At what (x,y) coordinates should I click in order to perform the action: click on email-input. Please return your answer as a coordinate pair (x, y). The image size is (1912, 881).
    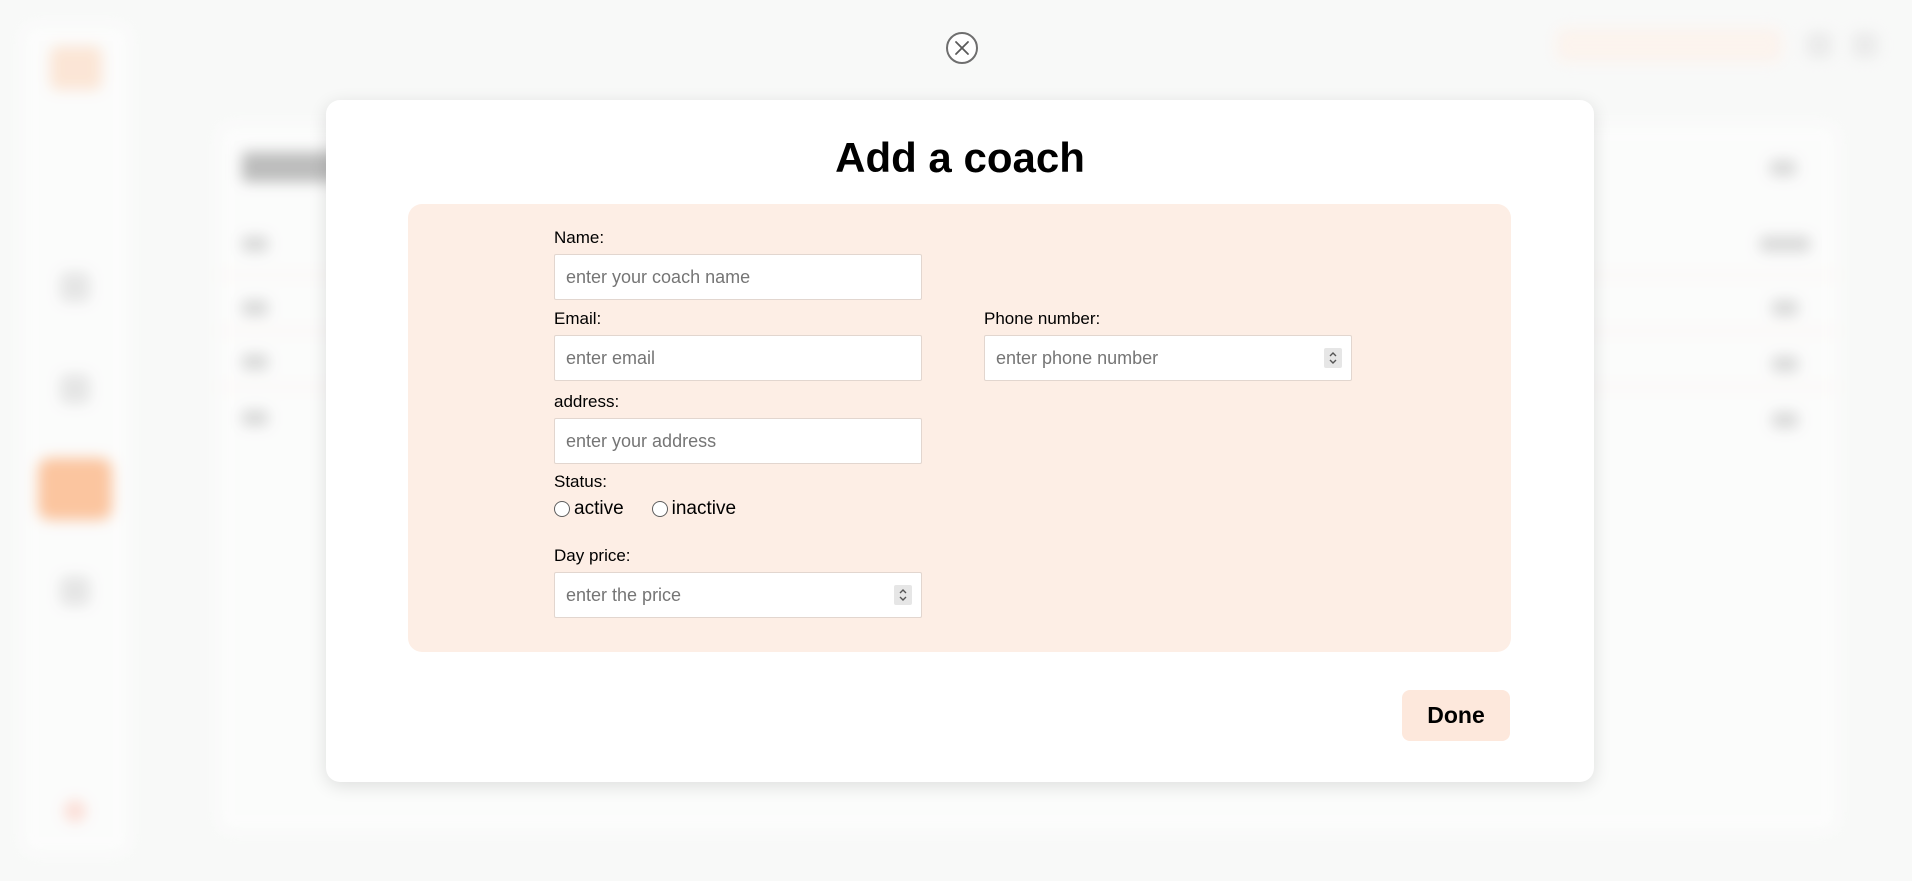
    Looking at the image, I should click on (738, 358).